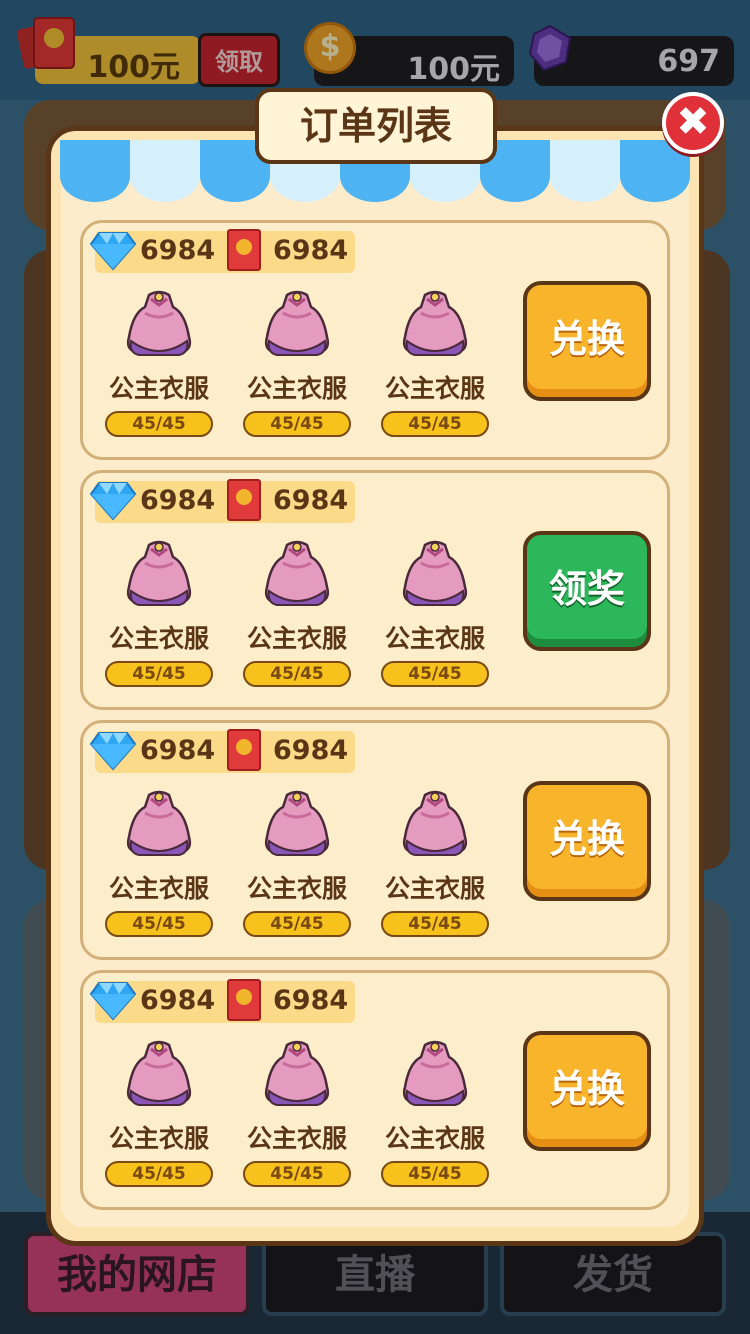  Describe the element at coordinates (376, 126) in the screenshot. I see `modal-title: 订单列表` at that location.